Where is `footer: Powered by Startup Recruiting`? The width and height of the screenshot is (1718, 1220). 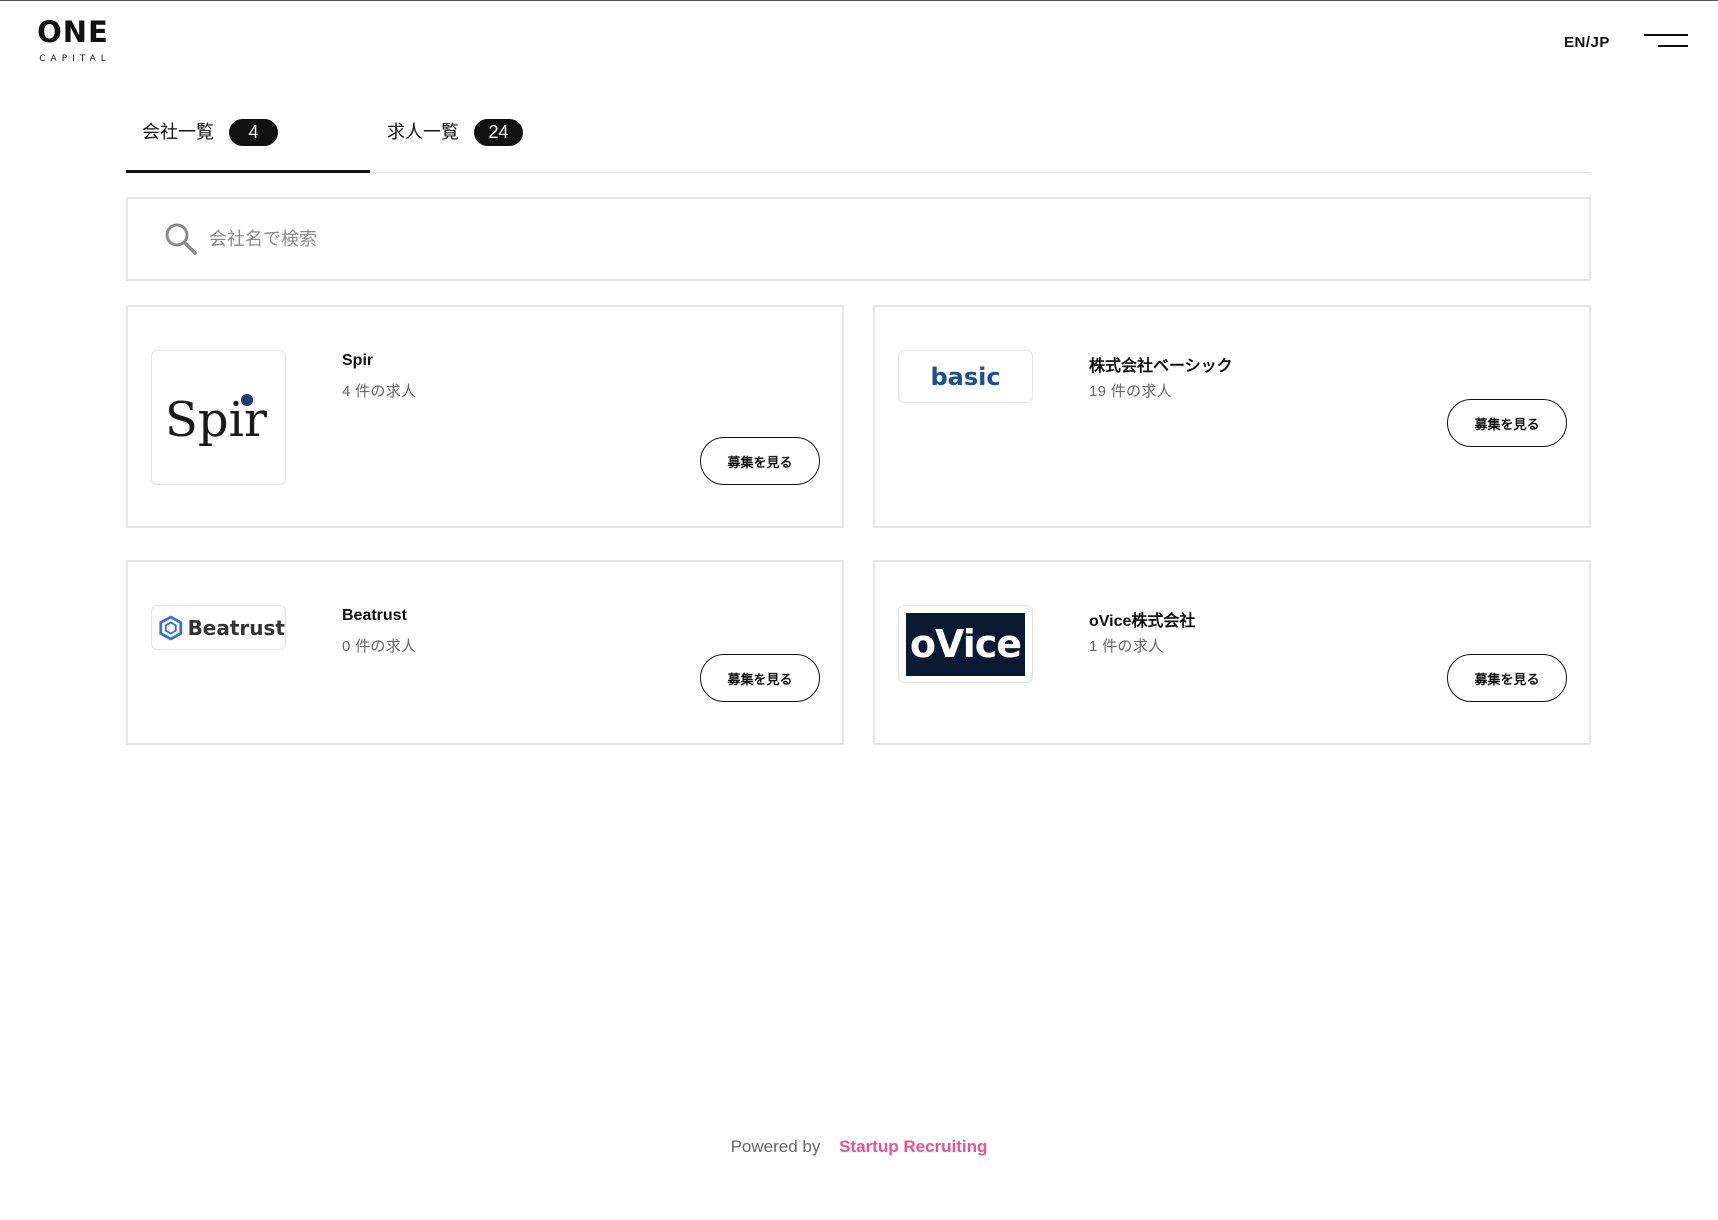
footer: Powered by Startup Recruiting is located at coordinates (859, 1147).